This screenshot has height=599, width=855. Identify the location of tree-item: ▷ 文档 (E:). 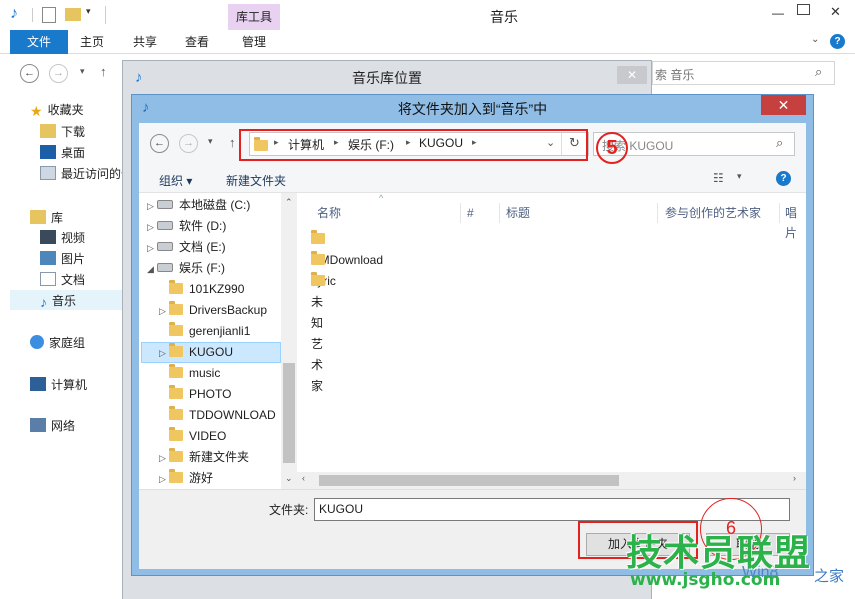
(186, 247).